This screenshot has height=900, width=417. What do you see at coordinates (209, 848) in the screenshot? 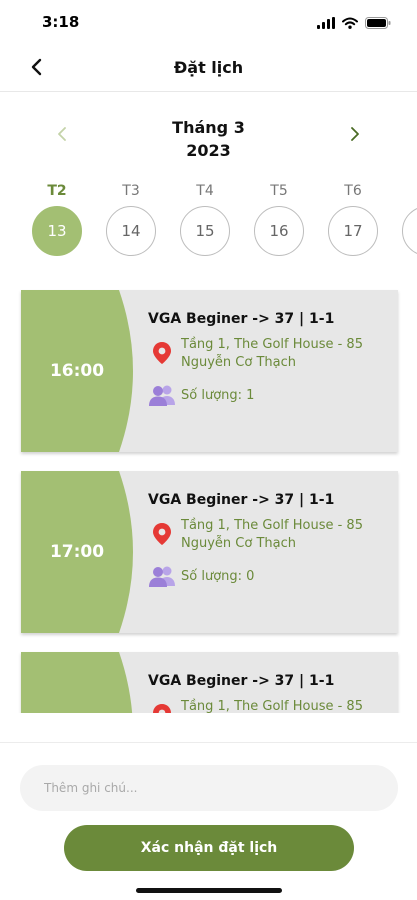
I see `confirm-booking-button: Xác nhận đặt lịch` at bounding box center [209, 848].